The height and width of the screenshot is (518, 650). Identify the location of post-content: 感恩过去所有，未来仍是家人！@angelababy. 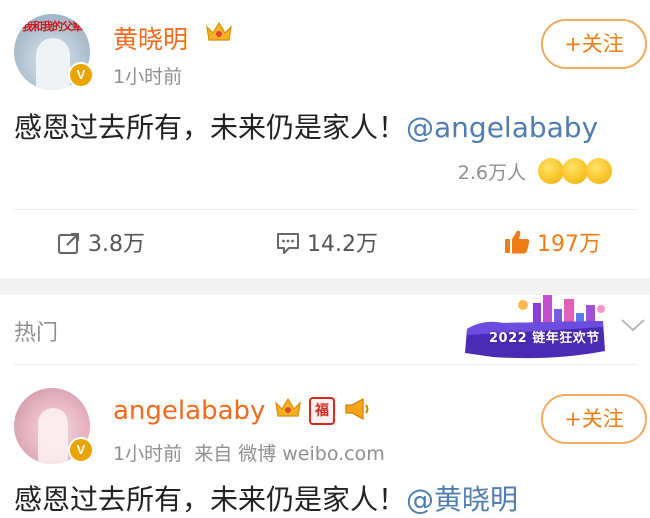
(306, 126).